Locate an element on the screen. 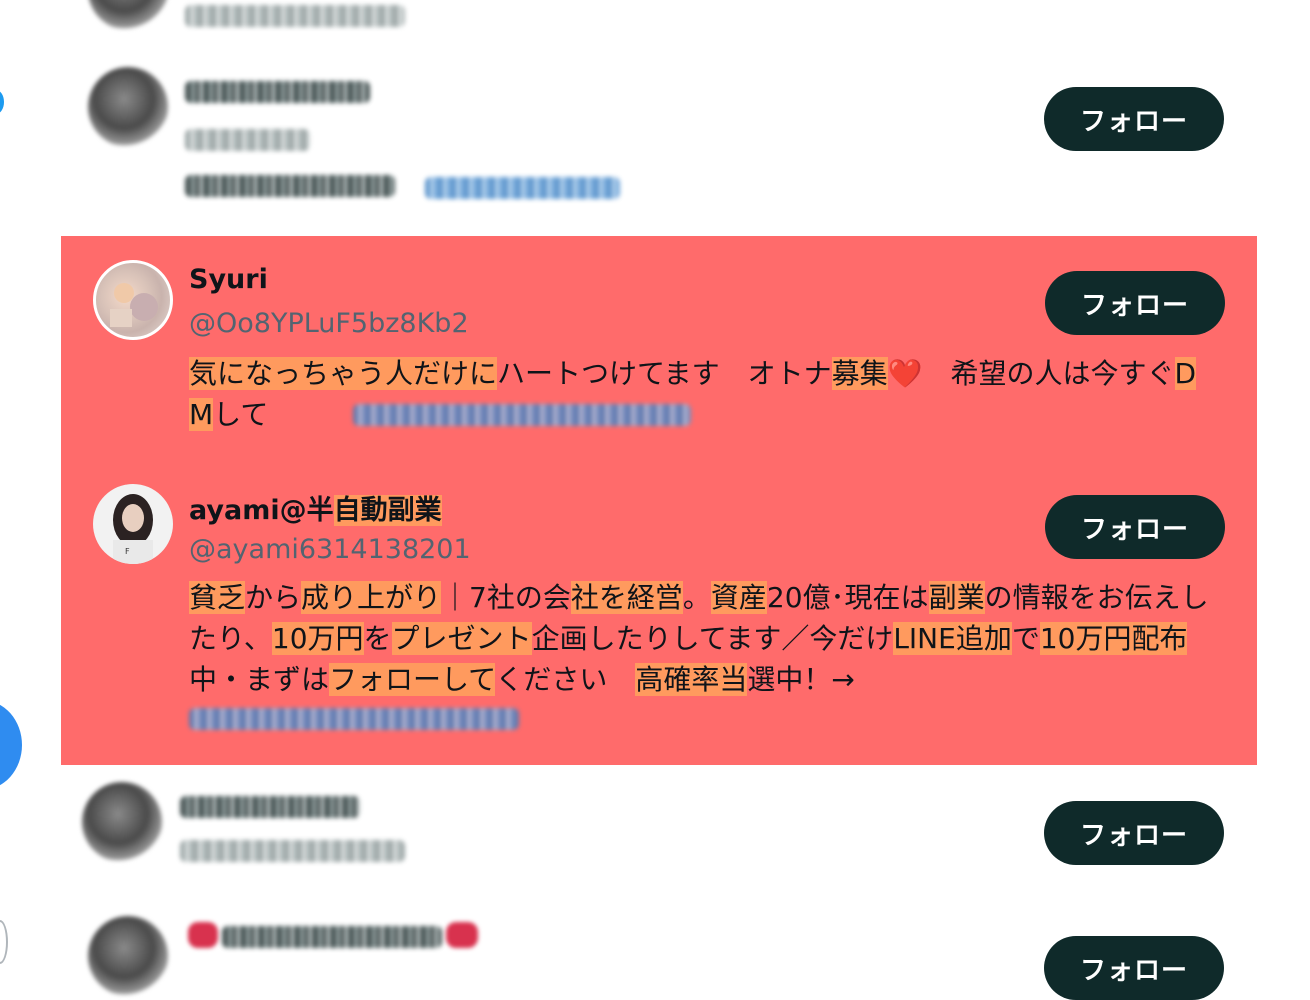 This screenshot has height=1000, width=1310. bio-text: 企画したりしてます／今だけ is located at coordinates (712, 638).